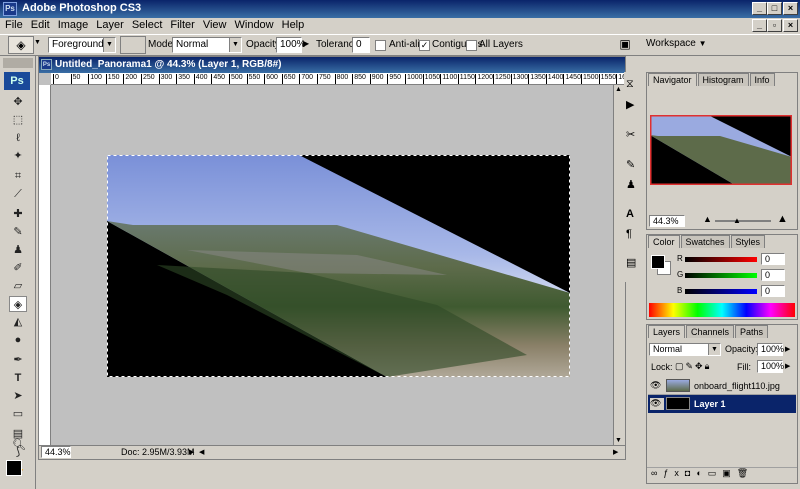  I want to click on paragraph-panel-icon: ¶, so click(629, 234).